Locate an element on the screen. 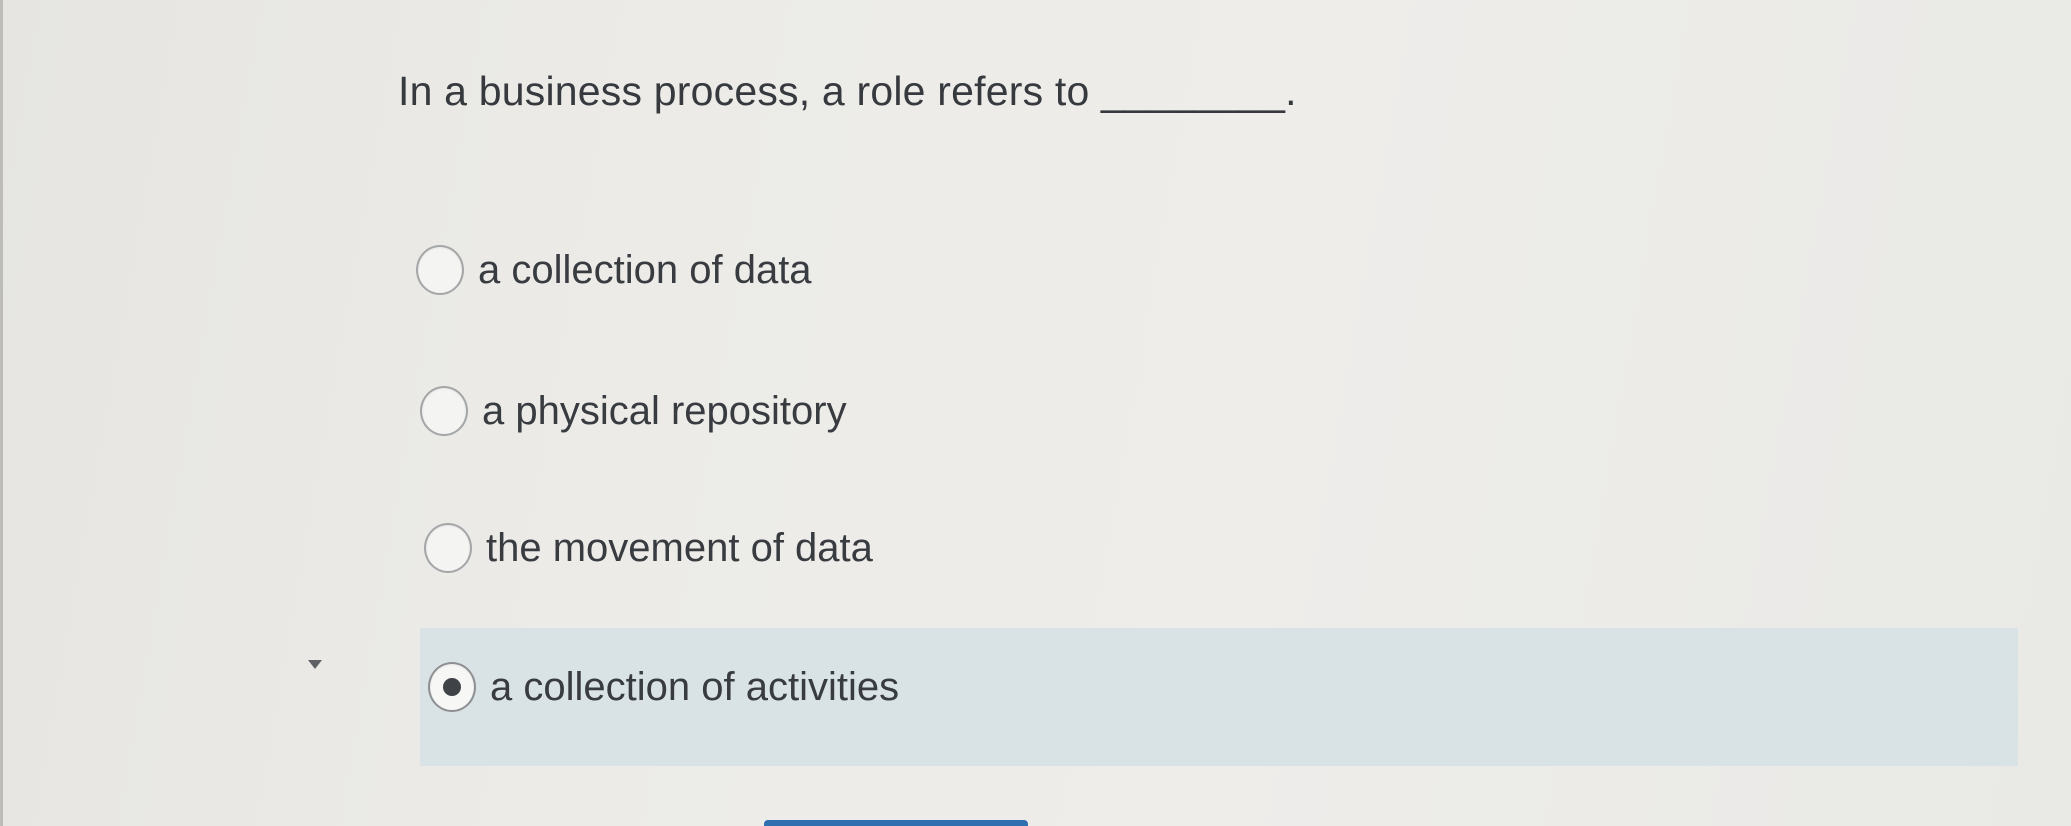  answer-option-4: a collection of activities is located at coordinates (663, 687).